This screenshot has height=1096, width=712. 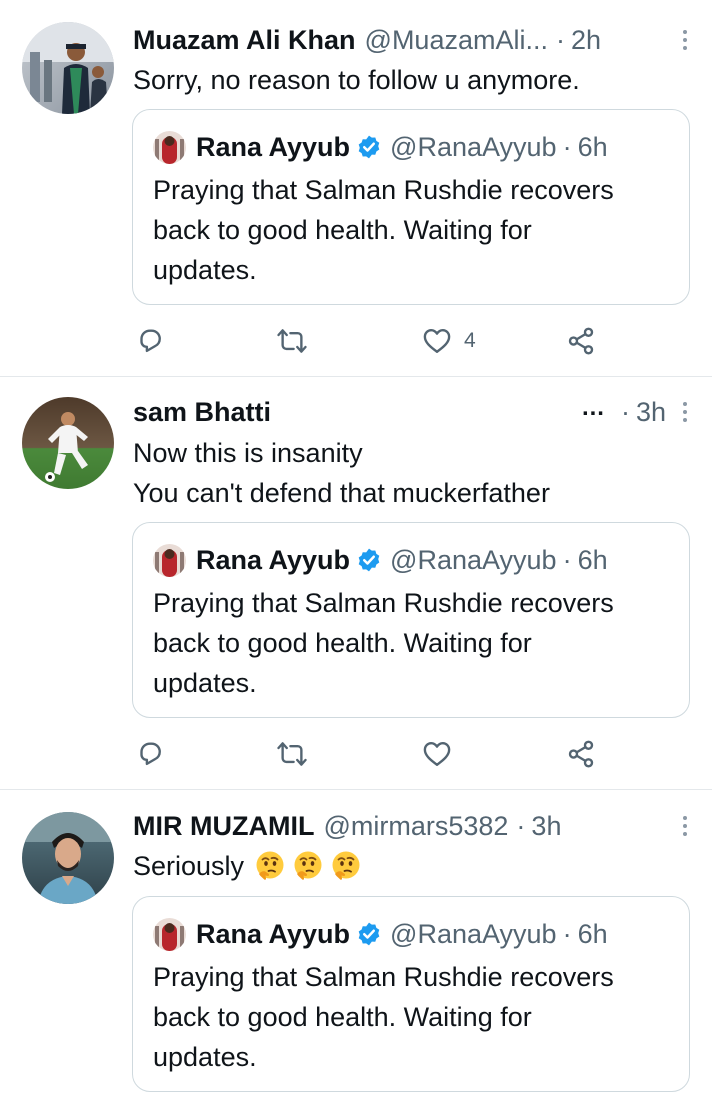 I want to click on tweet-text-line: Now this is insanity, so click(x=248, y=453).